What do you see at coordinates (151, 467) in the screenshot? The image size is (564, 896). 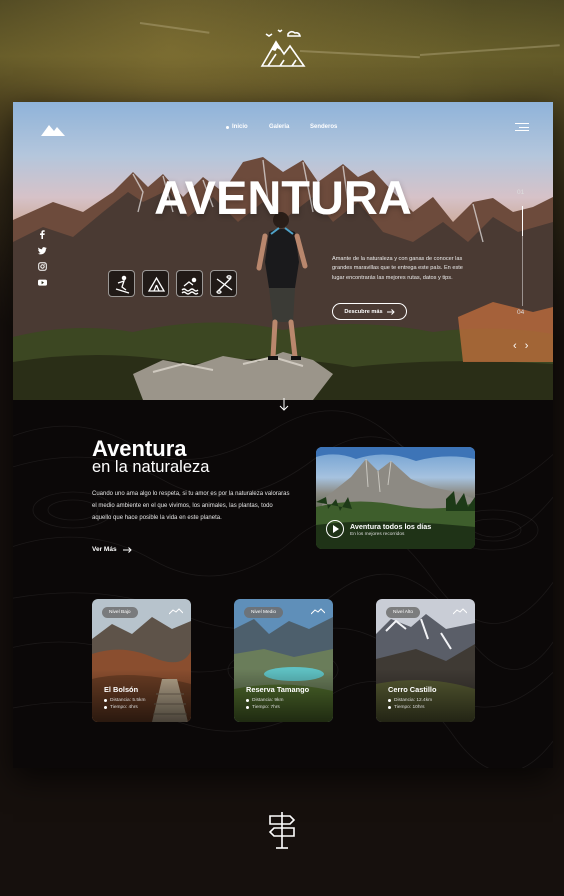 I see `intro-subtitle: en la naturaleza` at bounding box center [151, 467].